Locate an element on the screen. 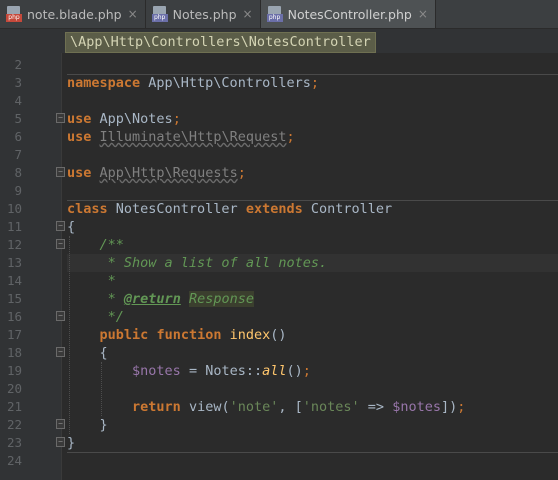 The image size is (558, 480). tab-notes-php: php Notes.php × is located at coordinates (203, 14).